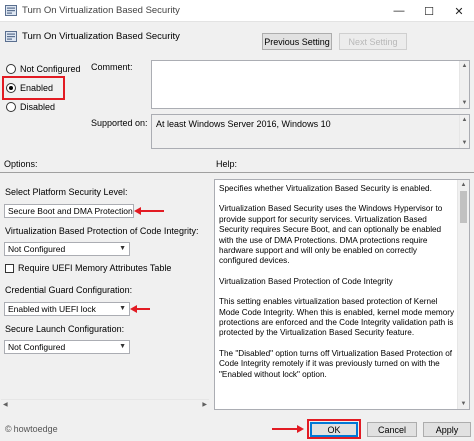 The height and width of the screenshot is (441, 474). I want to click on maximize-button: ☐, so click(429, 11).